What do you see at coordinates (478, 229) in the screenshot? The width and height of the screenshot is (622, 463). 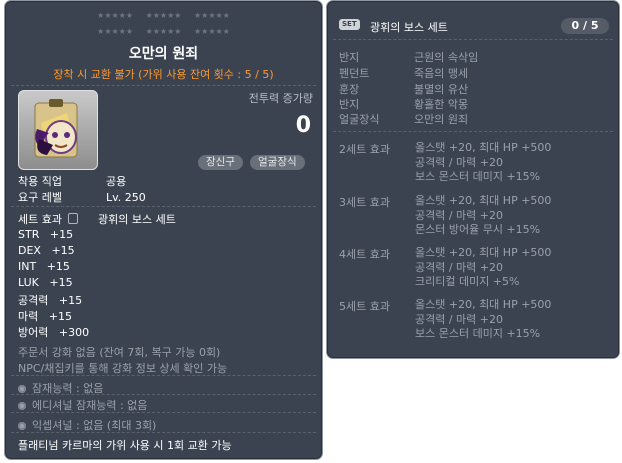 I see `set-effect-line: 몬스터 방어율 무시 +15%` at bounding box center [478, 229].